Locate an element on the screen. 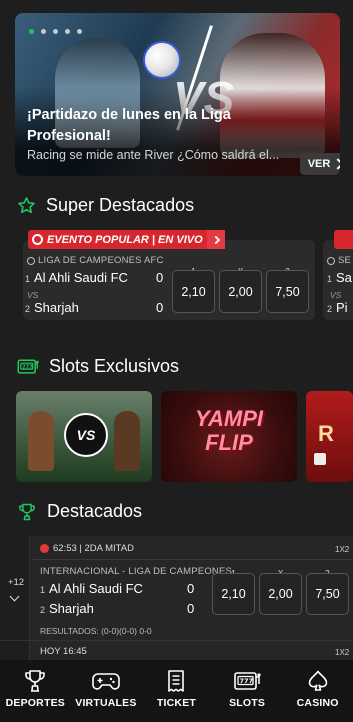 This screenshot has width=353, height=722. league-label: LIGA DE CAMPEONES AFC is located at coordinates (95, 260).